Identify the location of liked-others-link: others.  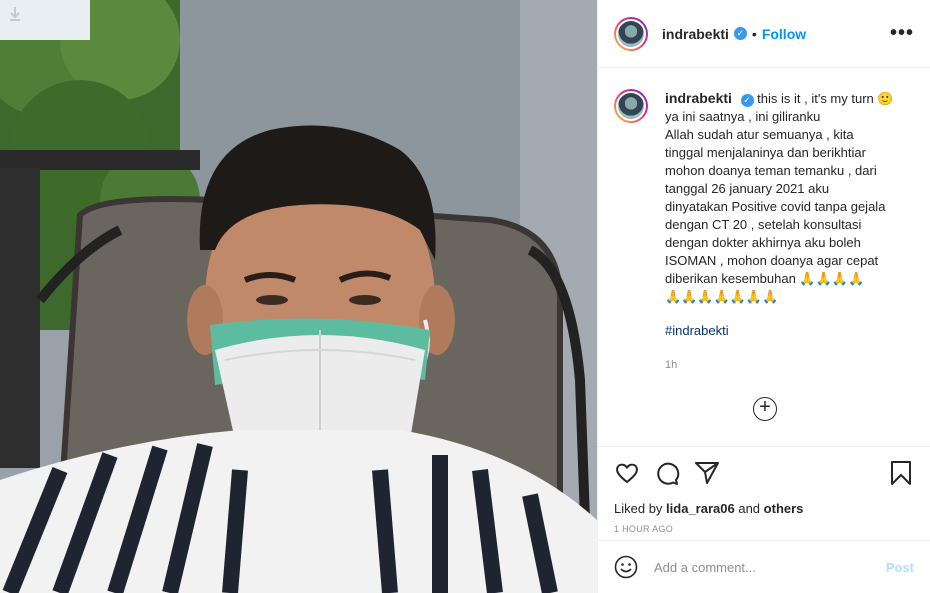
(784, 508).